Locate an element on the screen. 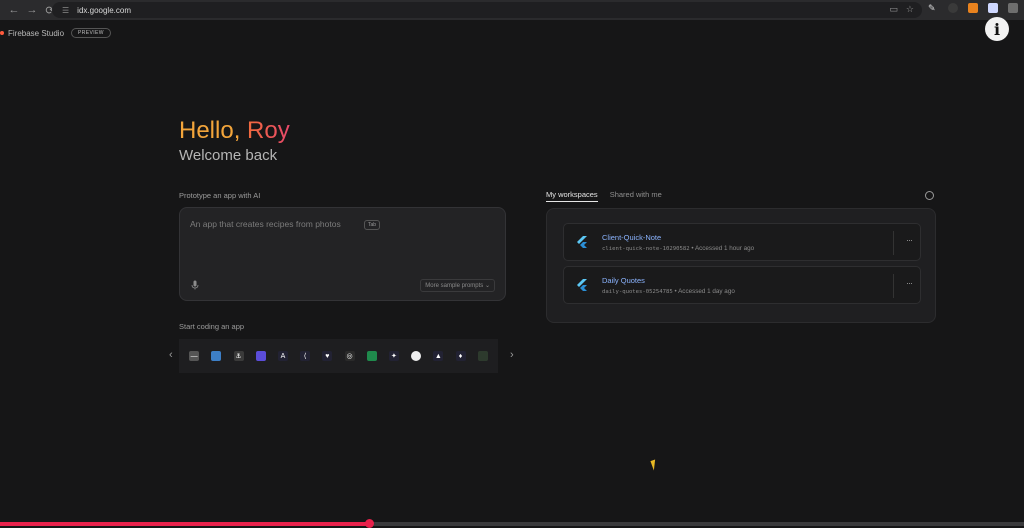 This screenshot has width=1024, height=528. workspace-name: Client-Quick-Note is located at coordinates (631, 237).